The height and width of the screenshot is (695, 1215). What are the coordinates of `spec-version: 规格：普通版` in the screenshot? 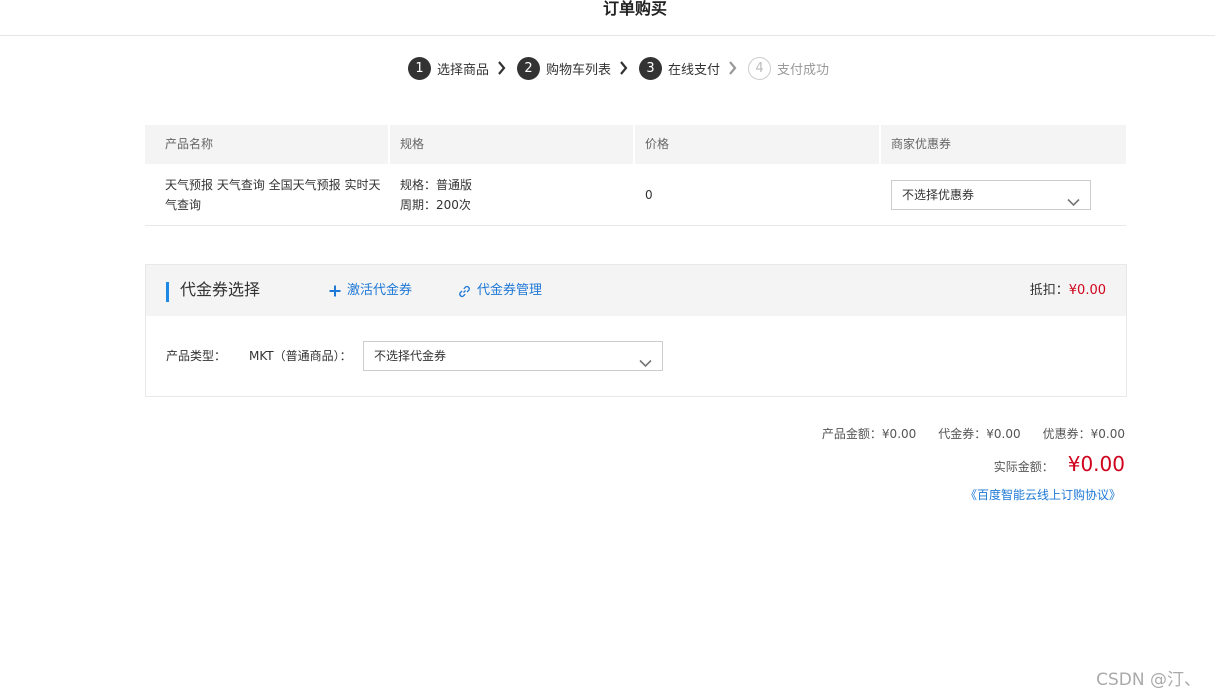 It's located at (436, 184).